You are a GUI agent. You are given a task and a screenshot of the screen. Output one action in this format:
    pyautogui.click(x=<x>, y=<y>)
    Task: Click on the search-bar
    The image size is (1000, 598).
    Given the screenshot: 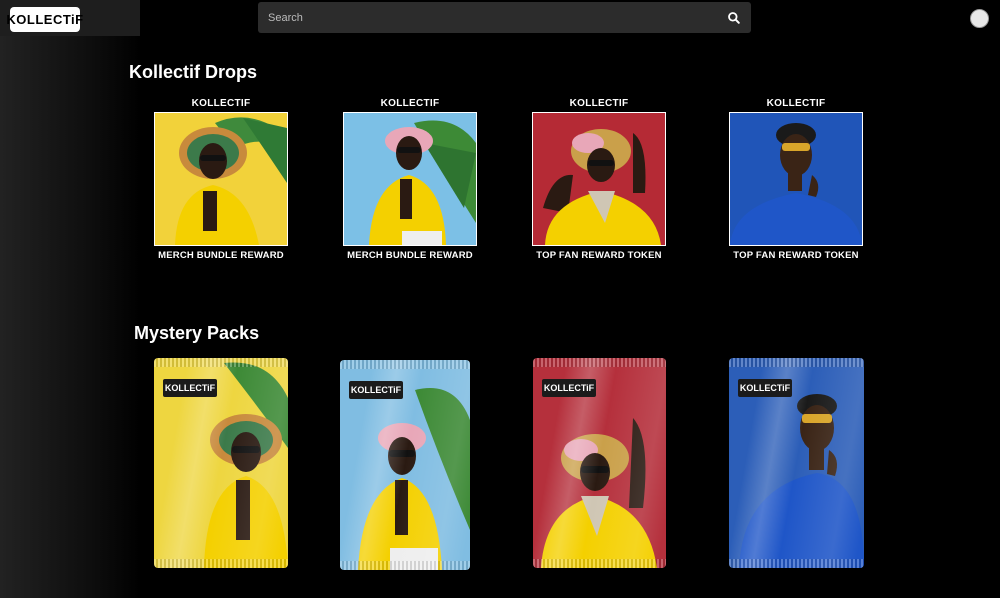 What is the action you would take?
    pyautogui.click(x=504, y=17)
    